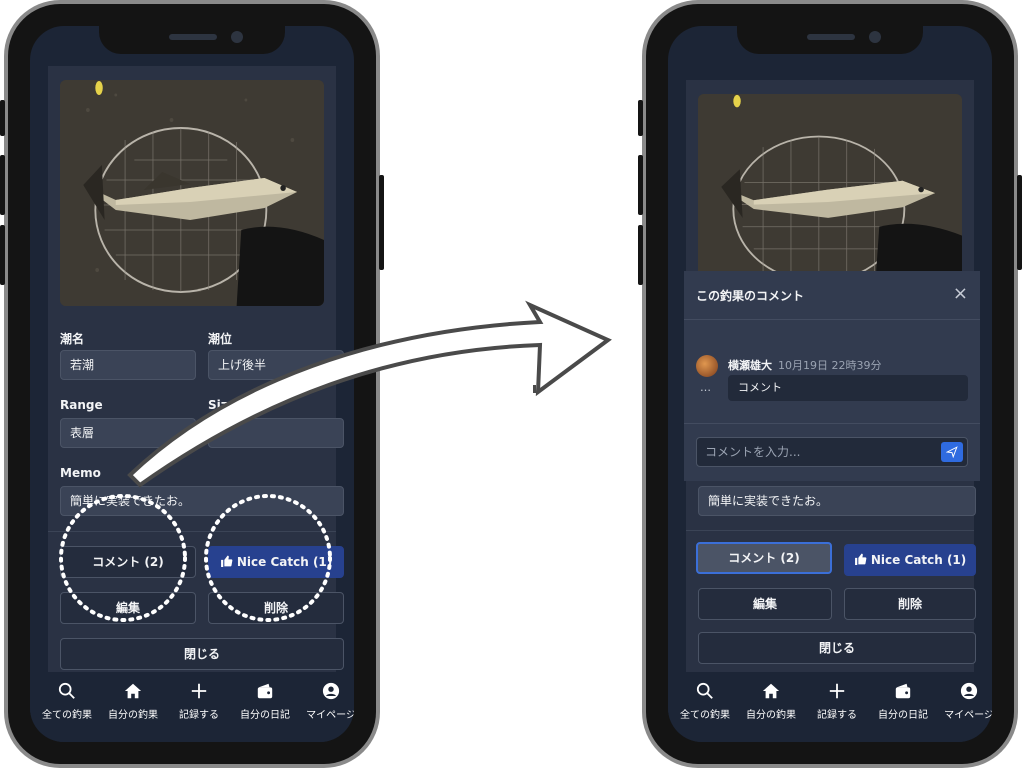  I want to click on avatar, so click(707, 366).